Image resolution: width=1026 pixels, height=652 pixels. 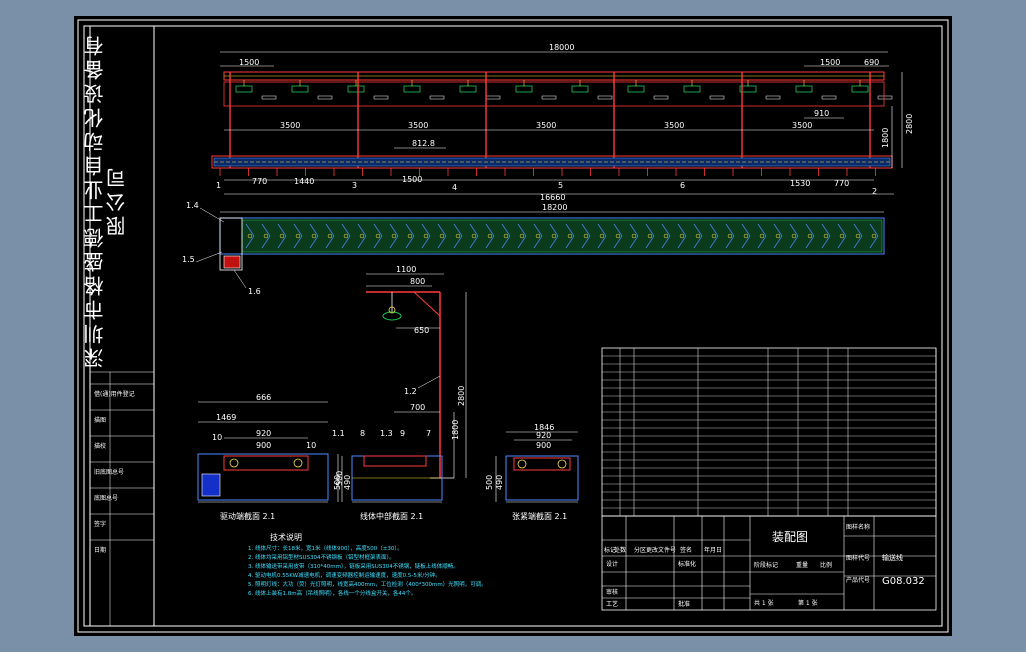 What do you see at coordinates (247, 516) in the screenshot?
I see `drive-caption: 驱动端截面 2.1` at bounding box center [247, 516].